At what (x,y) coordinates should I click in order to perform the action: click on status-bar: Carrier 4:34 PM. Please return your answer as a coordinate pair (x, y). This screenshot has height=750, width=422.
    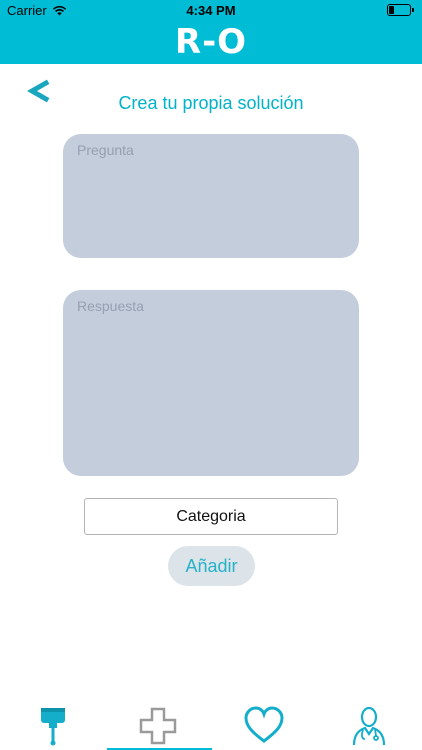
    Looking at the image, I should click on (211, 10).